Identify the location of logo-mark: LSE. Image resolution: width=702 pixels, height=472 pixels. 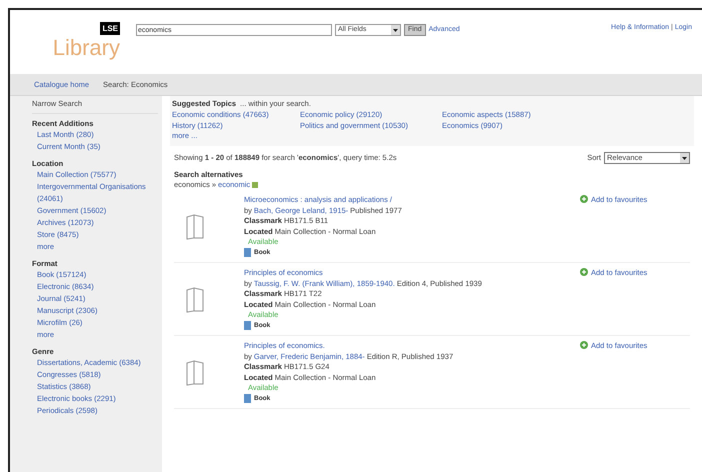
(110, 28).